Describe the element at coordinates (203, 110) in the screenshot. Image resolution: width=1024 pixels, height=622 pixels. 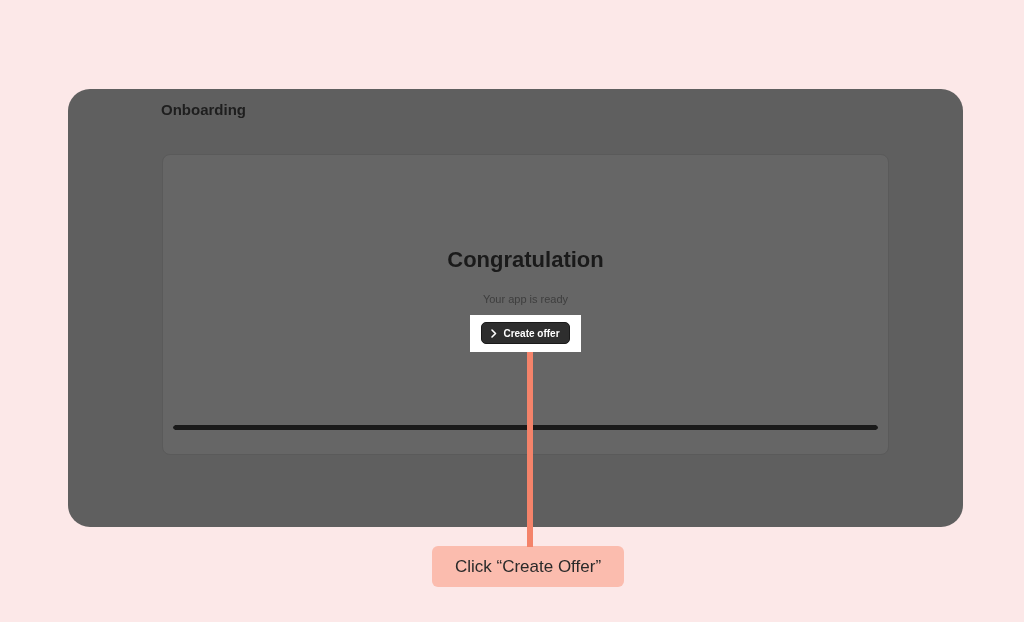
I see `page-title: Onboarding` at that location.